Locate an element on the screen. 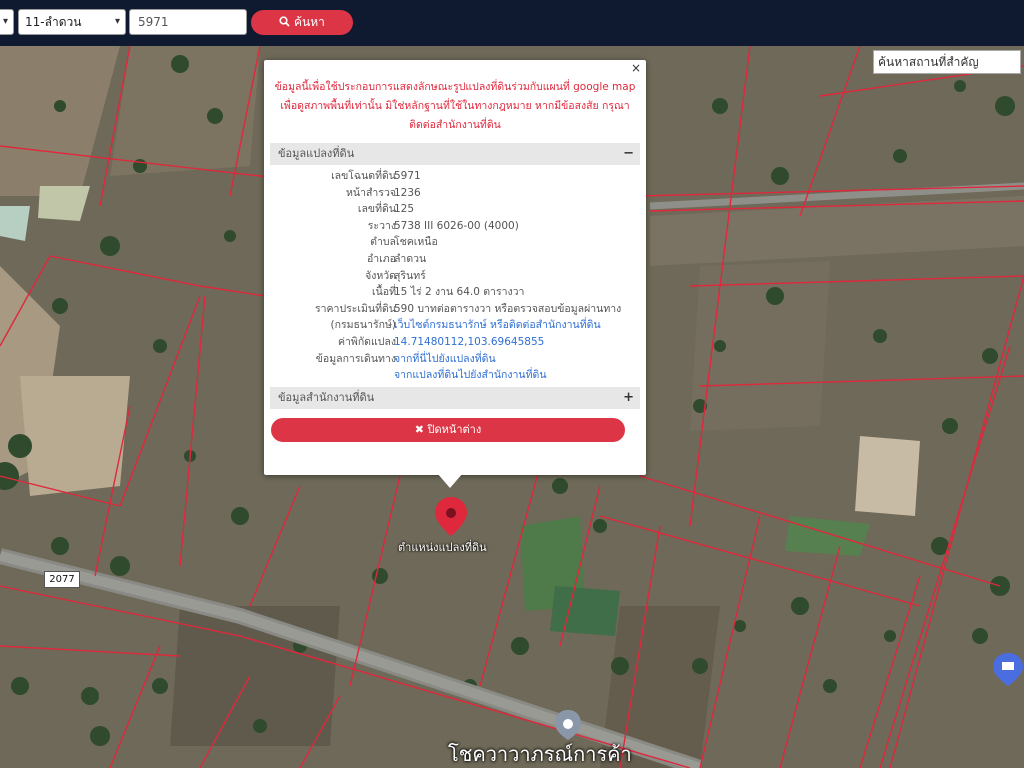  detail-row-sheet: ระวาง 5738 III 6026-00 (4000) is located at coordinates (455, 226).